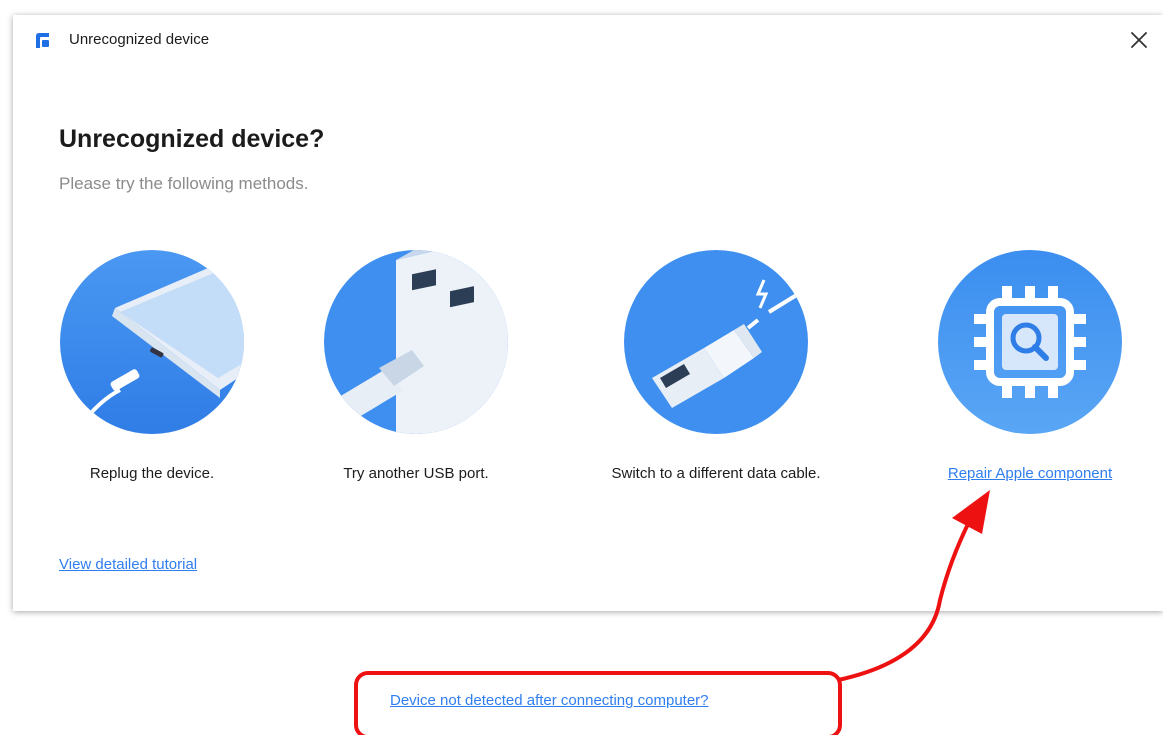 The width and height of the screenshot is (1163, 735). I want to click on method-label: Try another USB port., so click(416, 473).